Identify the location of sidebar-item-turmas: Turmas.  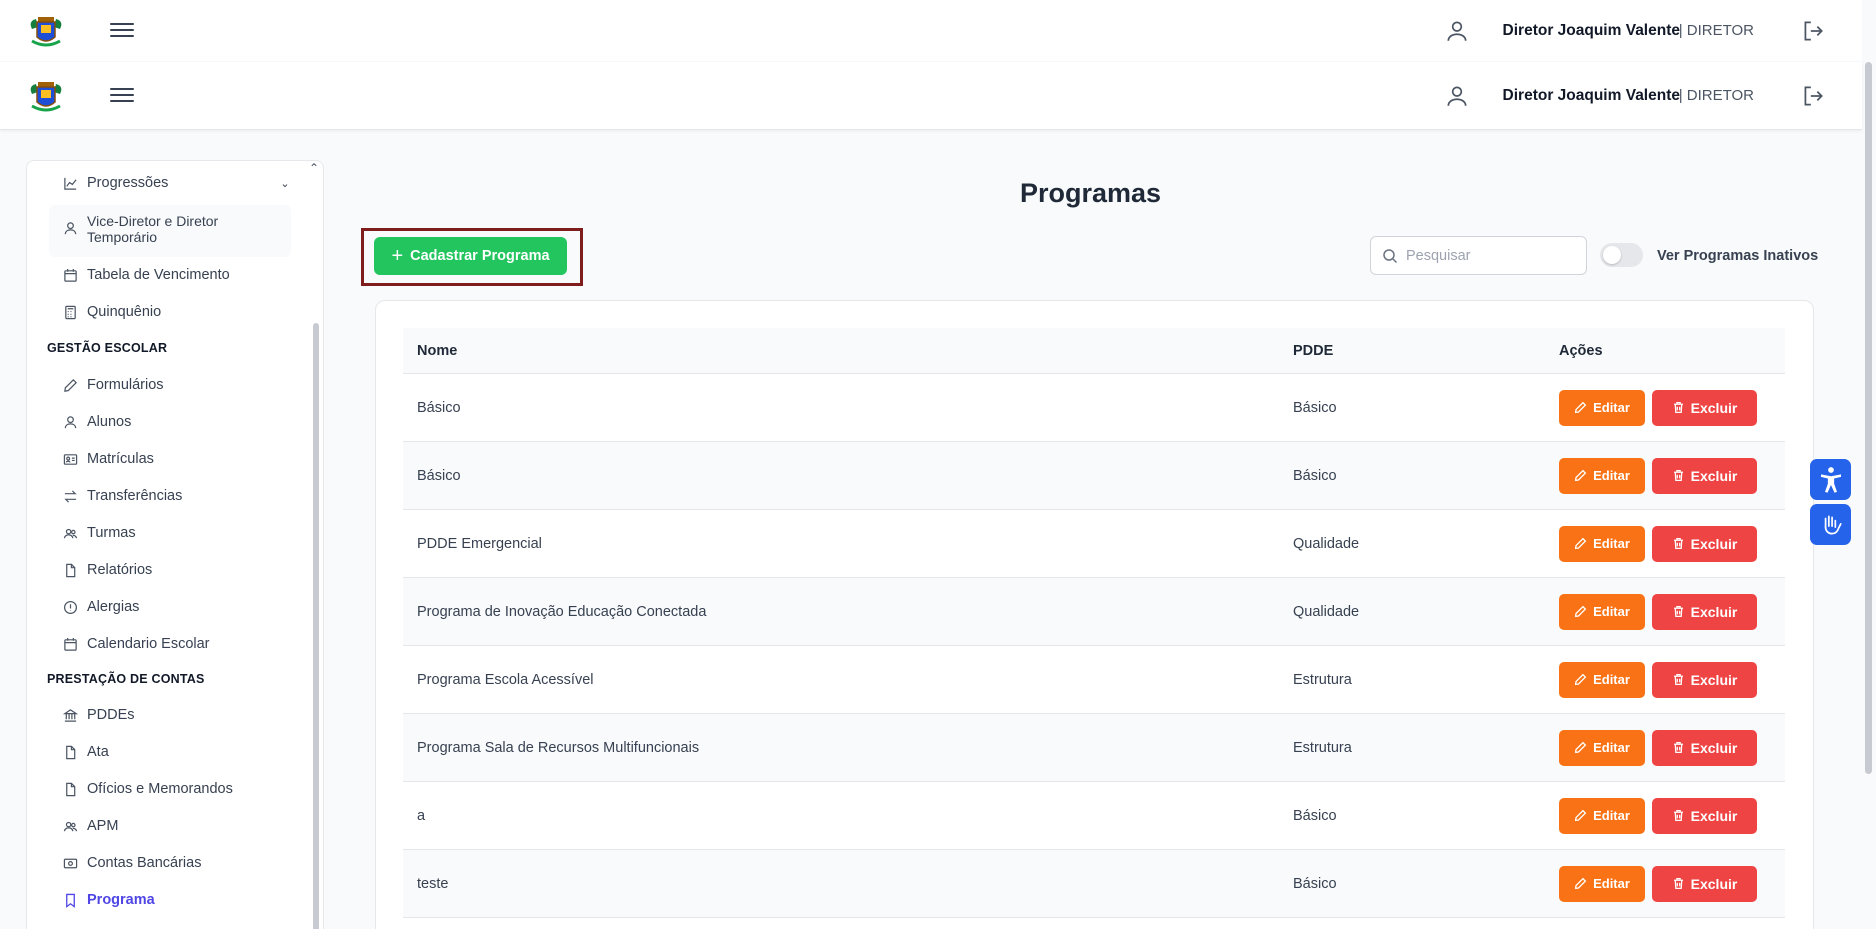
(99, 533).